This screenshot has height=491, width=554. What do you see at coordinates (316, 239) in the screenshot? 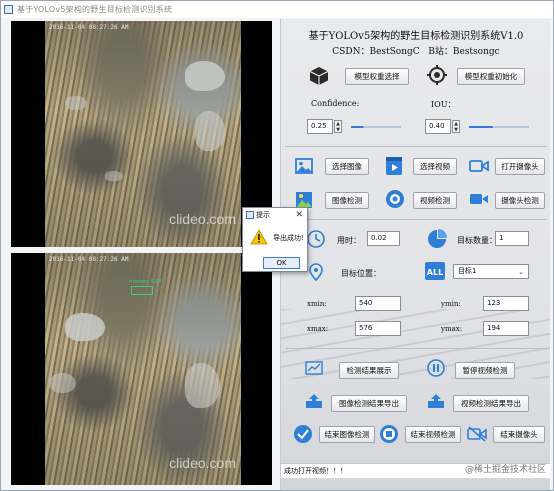
I see `clock-icon` at bounding box center [316, 239].